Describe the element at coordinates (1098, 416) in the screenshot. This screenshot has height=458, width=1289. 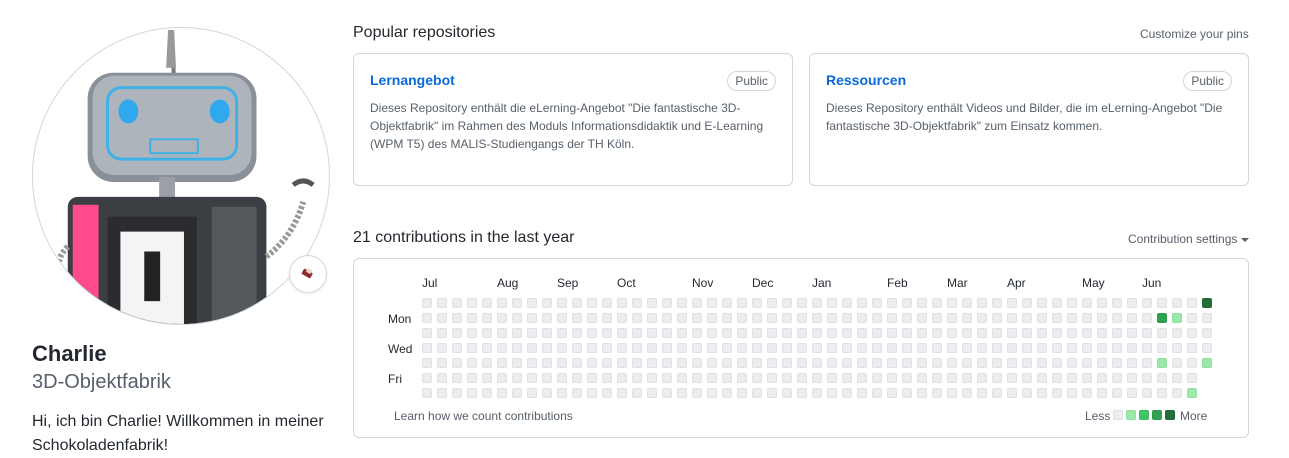
I see `legend-less: Less` at that location.